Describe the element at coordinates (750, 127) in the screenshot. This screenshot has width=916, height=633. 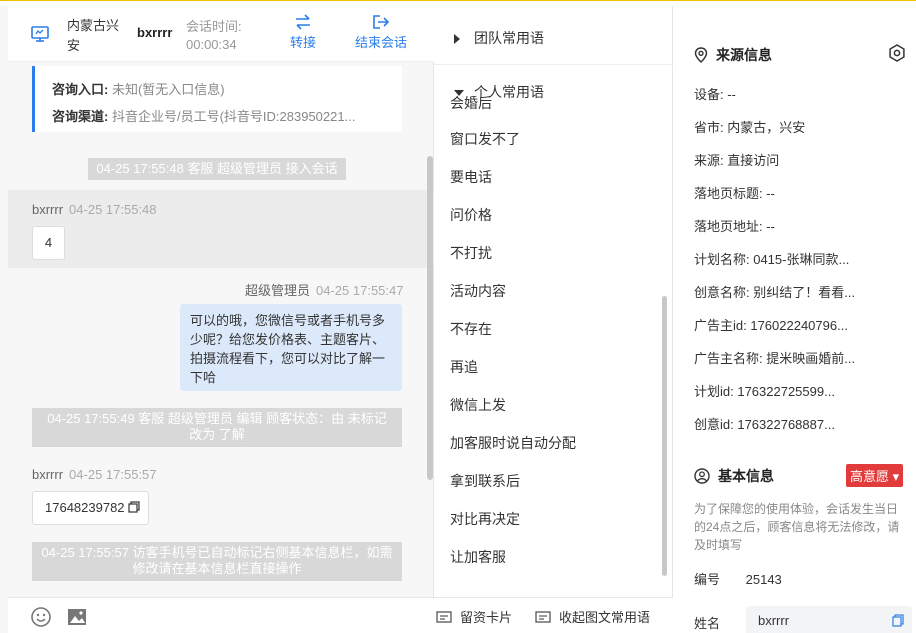
I see `source-row: 省市: 内蒙古，兴安` at that location.